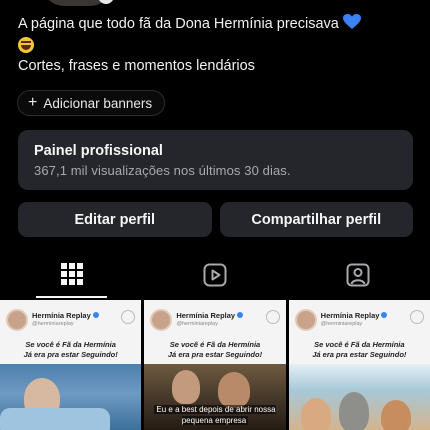 This screenshot has height=430, width=430. I want to click on profile-tabs, so click(215, 275).